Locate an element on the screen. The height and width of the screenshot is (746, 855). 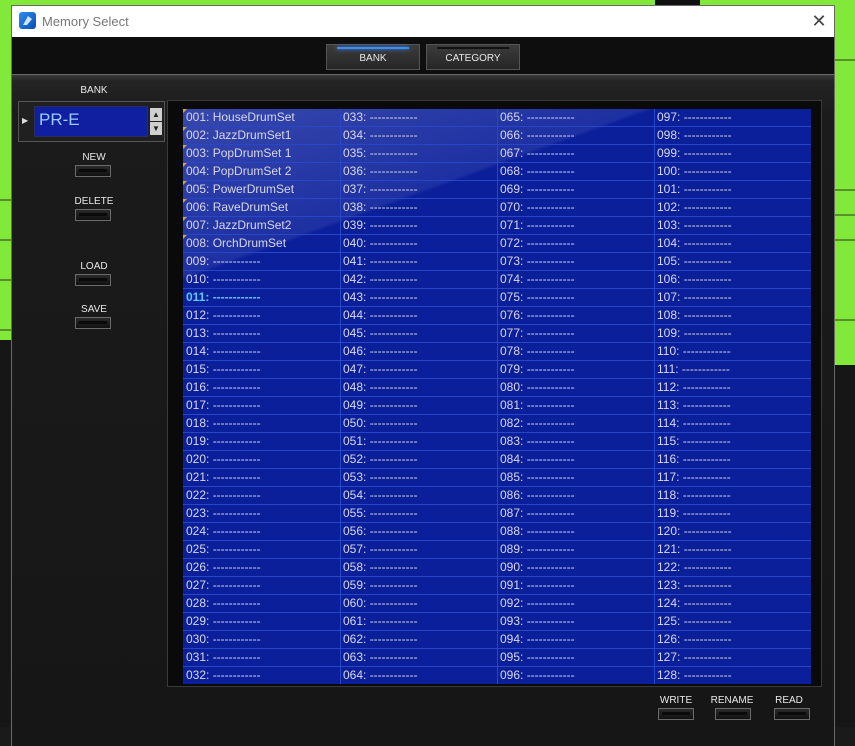
list-item: 108: ------------ is located at coordinates (732, 316).